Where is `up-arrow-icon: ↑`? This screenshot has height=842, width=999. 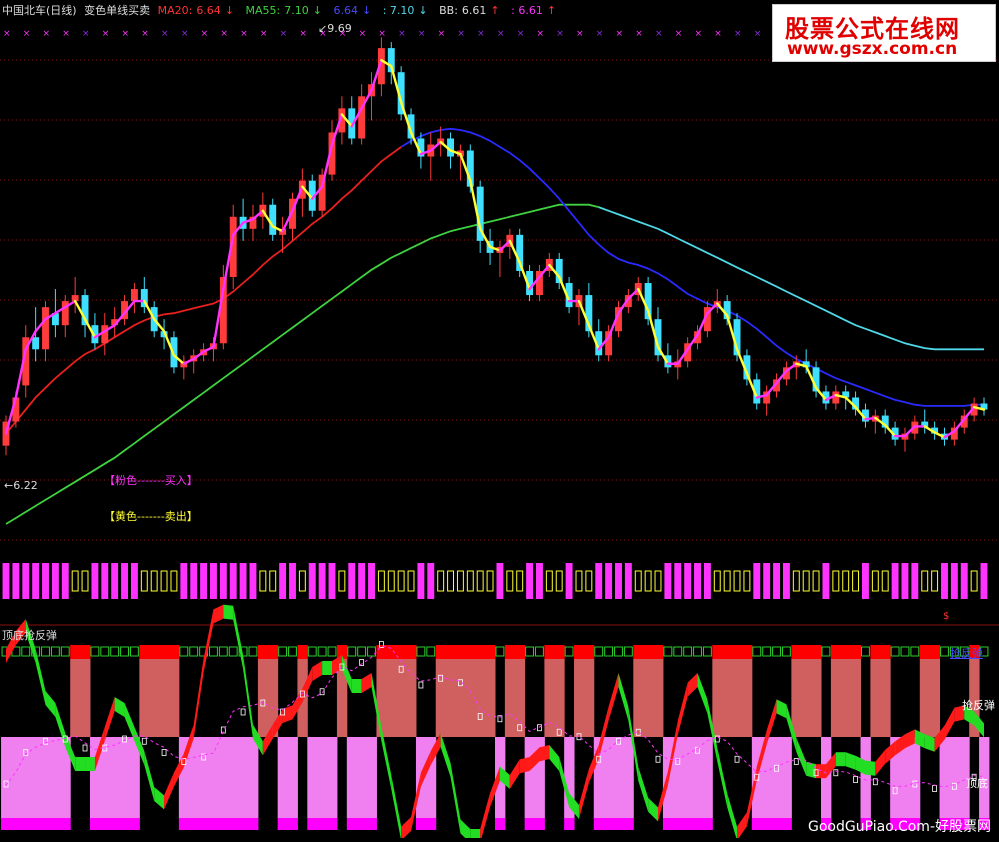
up-arrow-icon: ↑ is located at coordinates (495, 10).